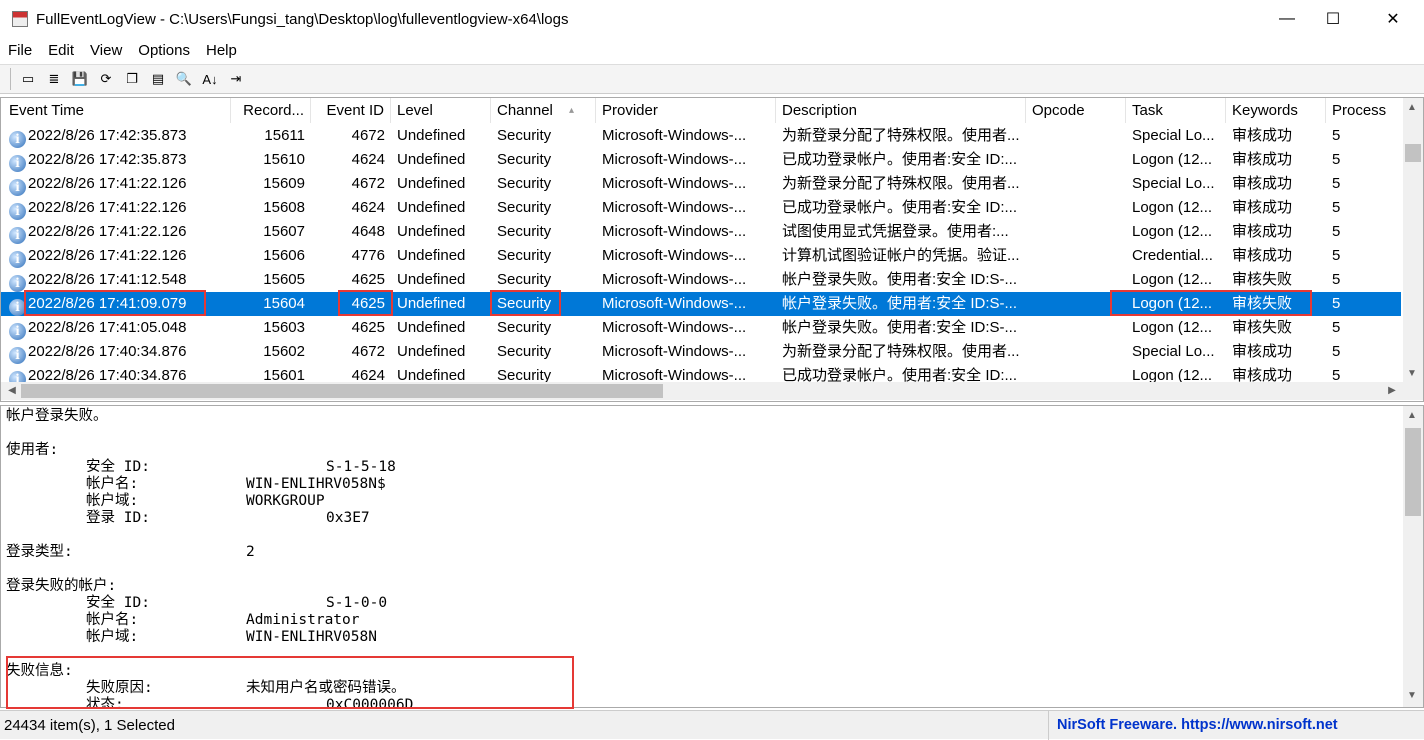 The width and height of the screenshot is (1424, 740). Describe the element at coordinates (61, 50) in the screenshot. I see `menu-edit: Edit` at that location.